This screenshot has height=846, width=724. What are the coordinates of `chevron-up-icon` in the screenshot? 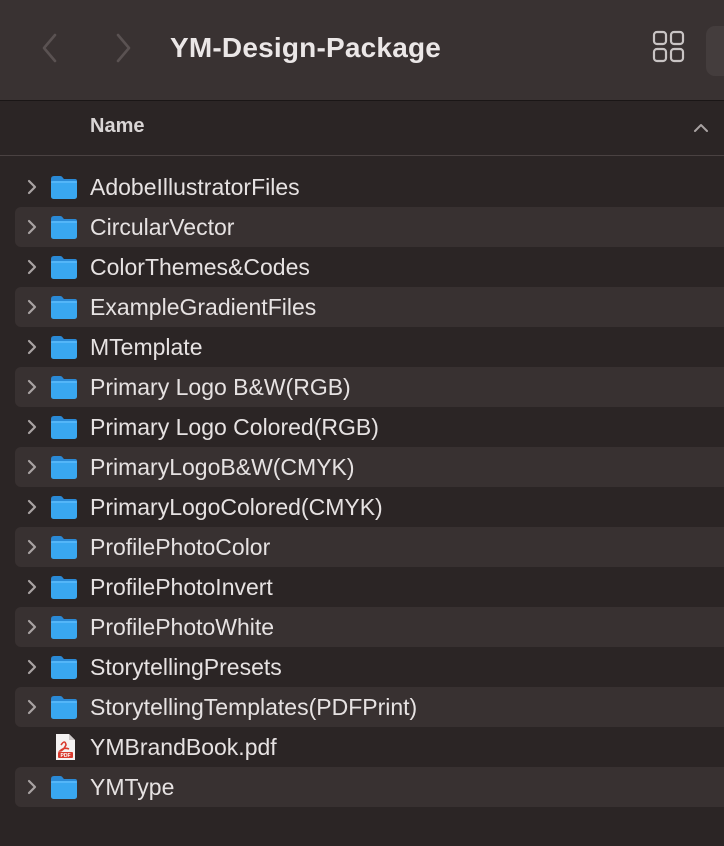 It's located at (701, 128).